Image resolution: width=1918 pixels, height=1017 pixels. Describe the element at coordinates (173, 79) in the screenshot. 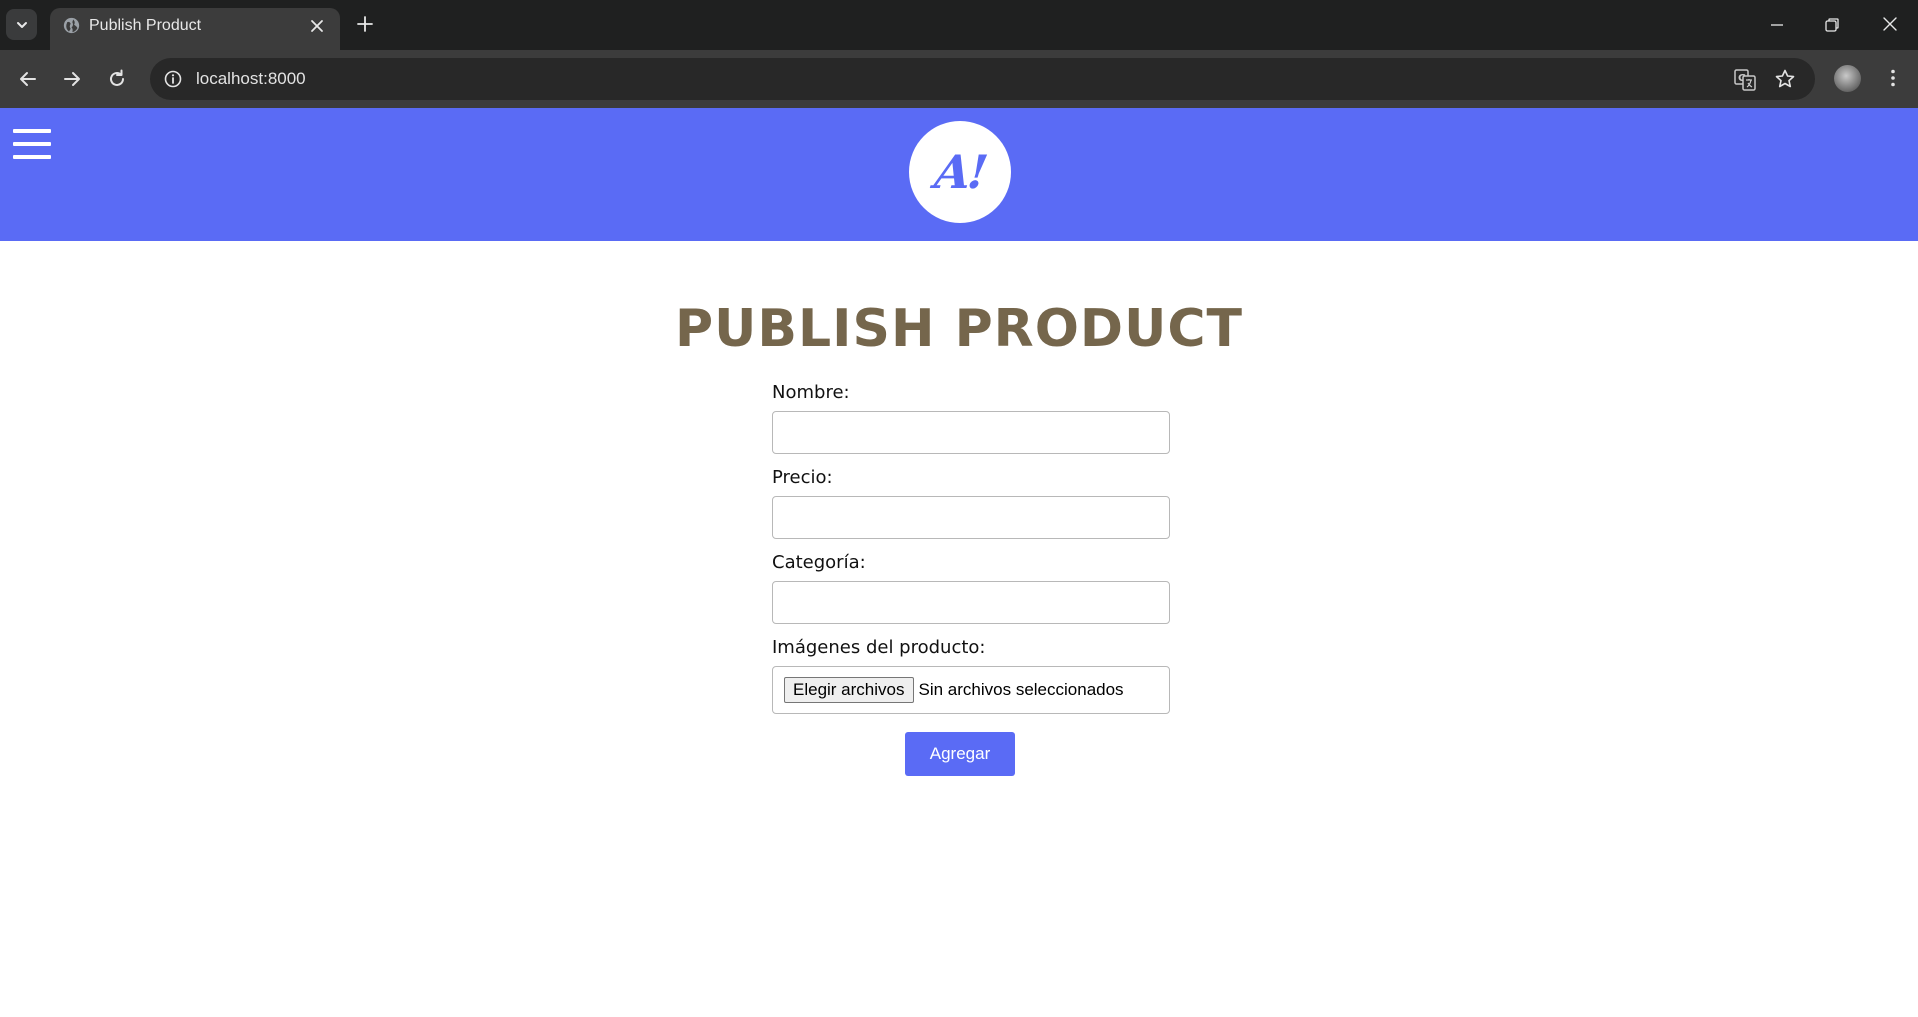

I see `site-info-icon` at that location.